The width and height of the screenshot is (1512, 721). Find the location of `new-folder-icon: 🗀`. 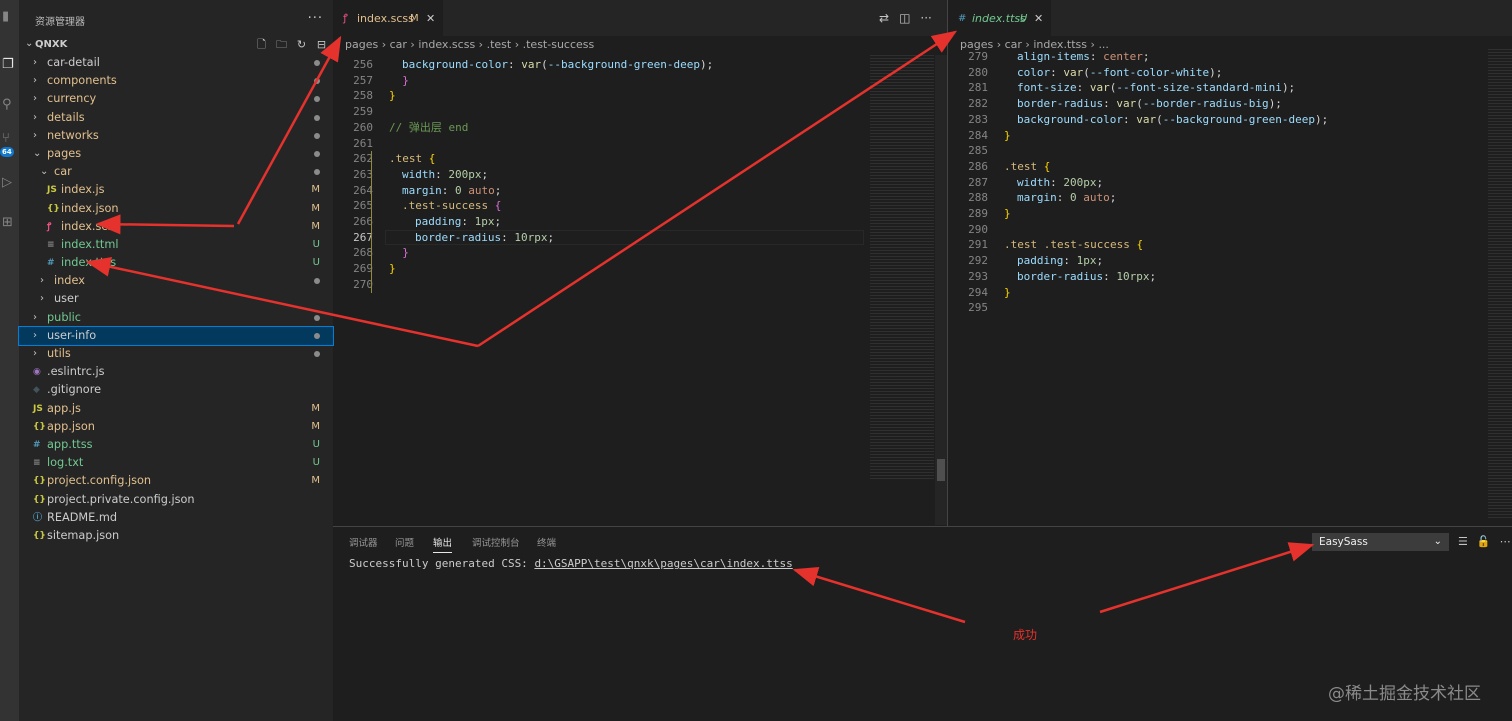

new-folder-icon: 🗀 is located at coordinates (281, 44).